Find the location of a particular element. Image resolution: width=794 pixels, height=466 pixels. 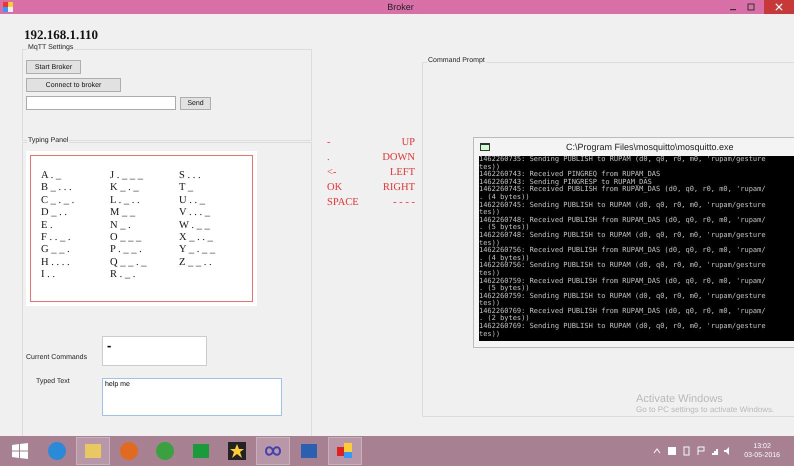

morse-code-entry: B _ . . . is located at coordinates (57, 188).